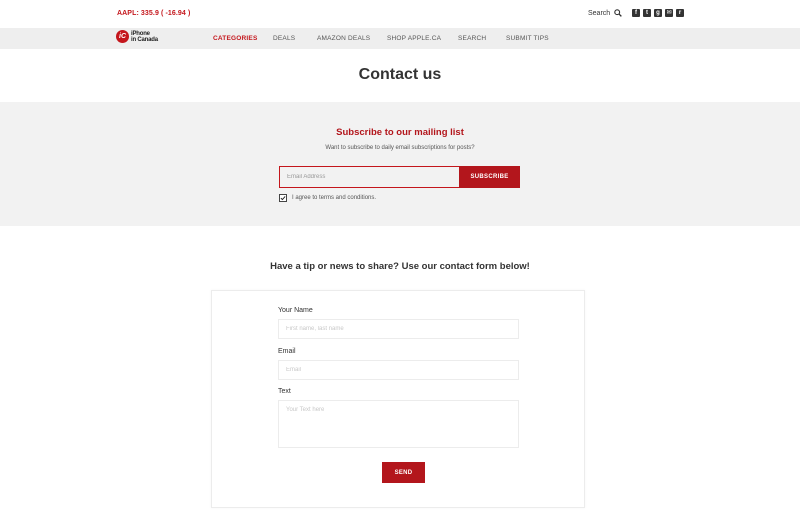 The width and height of the screenshot is (800, 530). What do you see at coordinates (489, 177) in the screenshot?
I see `subscribe-button: SUBSCRIBE` at bounding box center [489, 177].